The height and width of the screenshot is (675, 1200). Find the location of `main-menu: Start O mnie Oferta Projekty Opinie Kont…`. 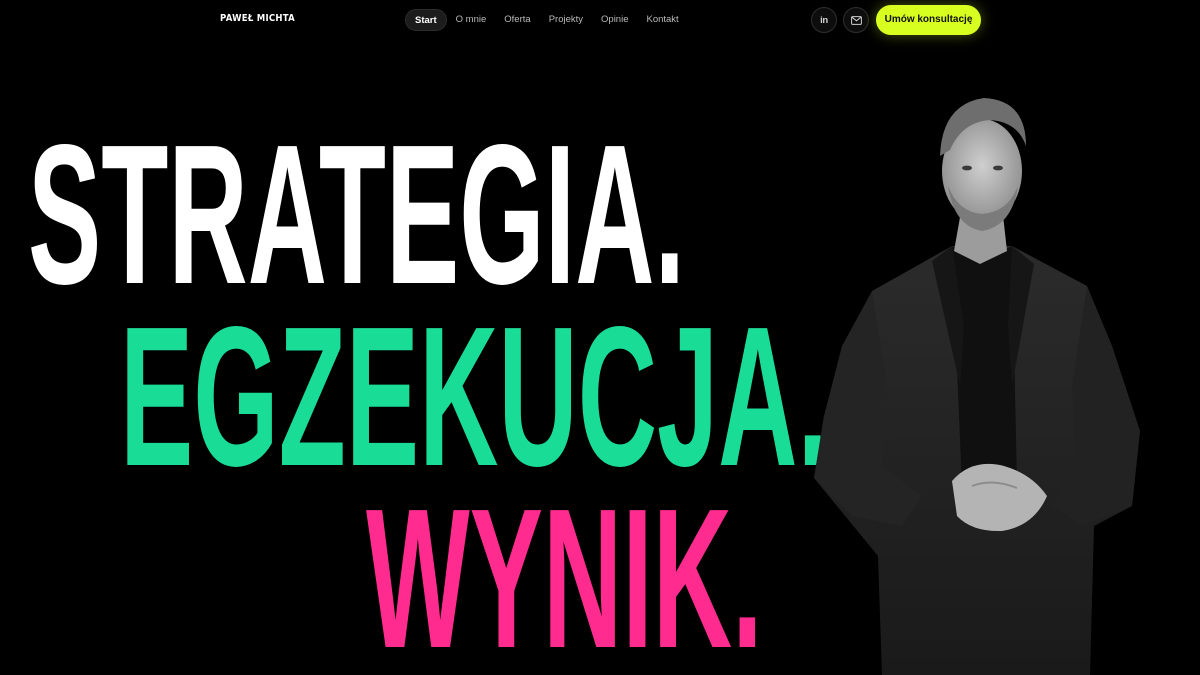

main-menu: Start O mnie Oferta Projekty Opinie Kont… is located at coordinates (546, 20).